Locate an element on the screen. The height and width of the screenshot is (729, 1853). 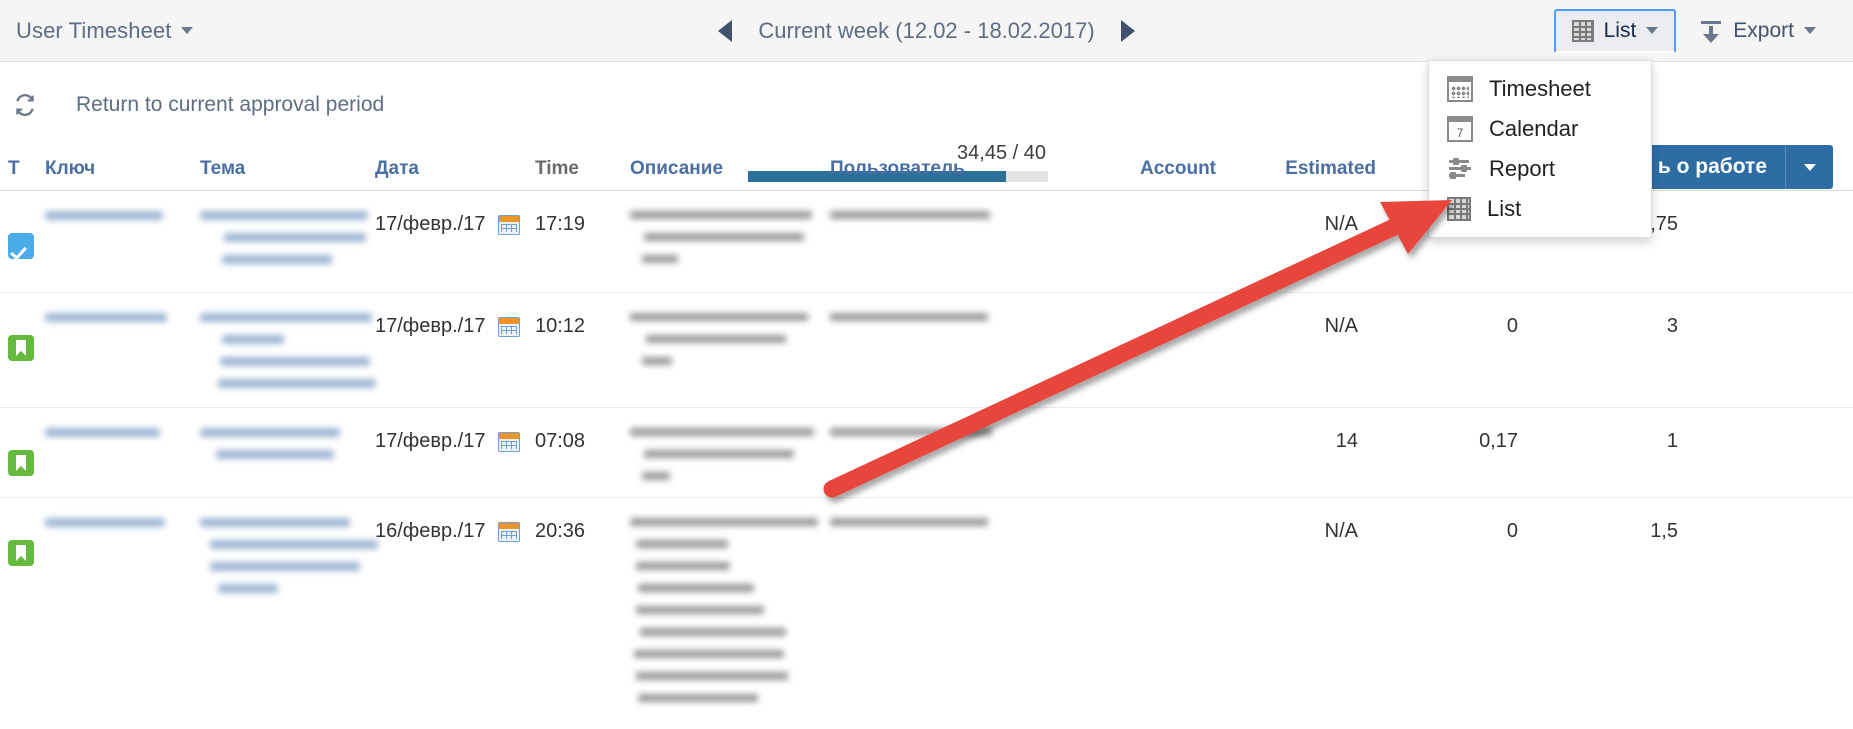
calendar-7-icon: 7 is located at coordinates (1460, 129).